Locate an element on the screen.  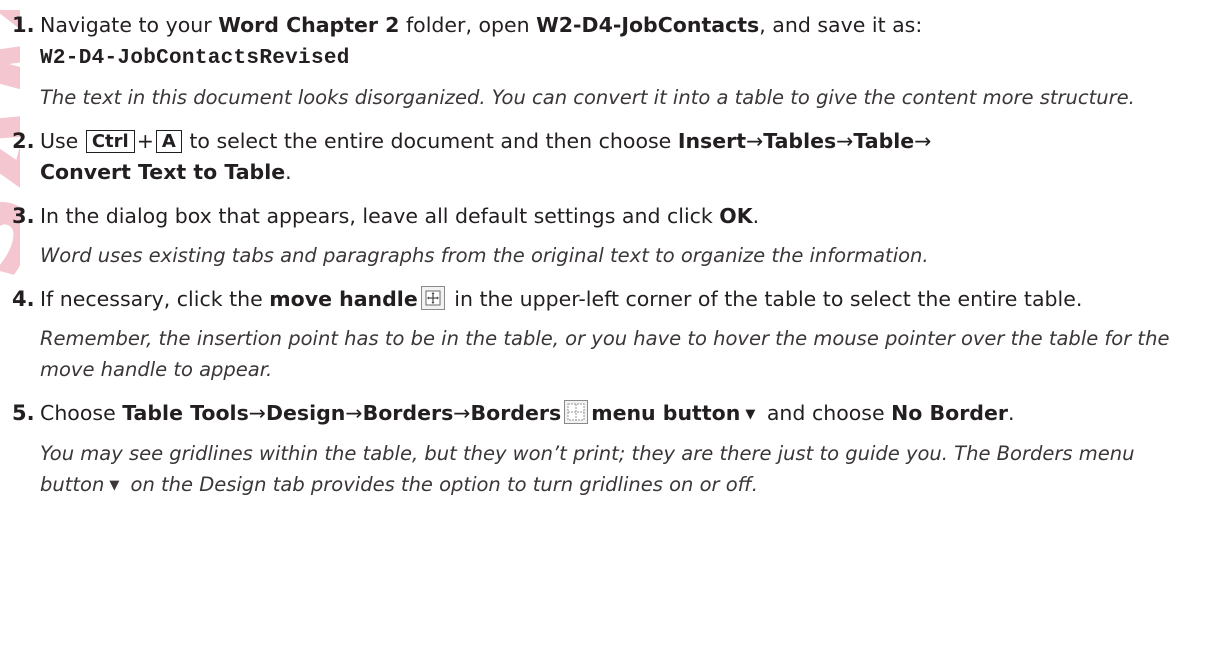
a-key: A is located at coordinates (168, 141).